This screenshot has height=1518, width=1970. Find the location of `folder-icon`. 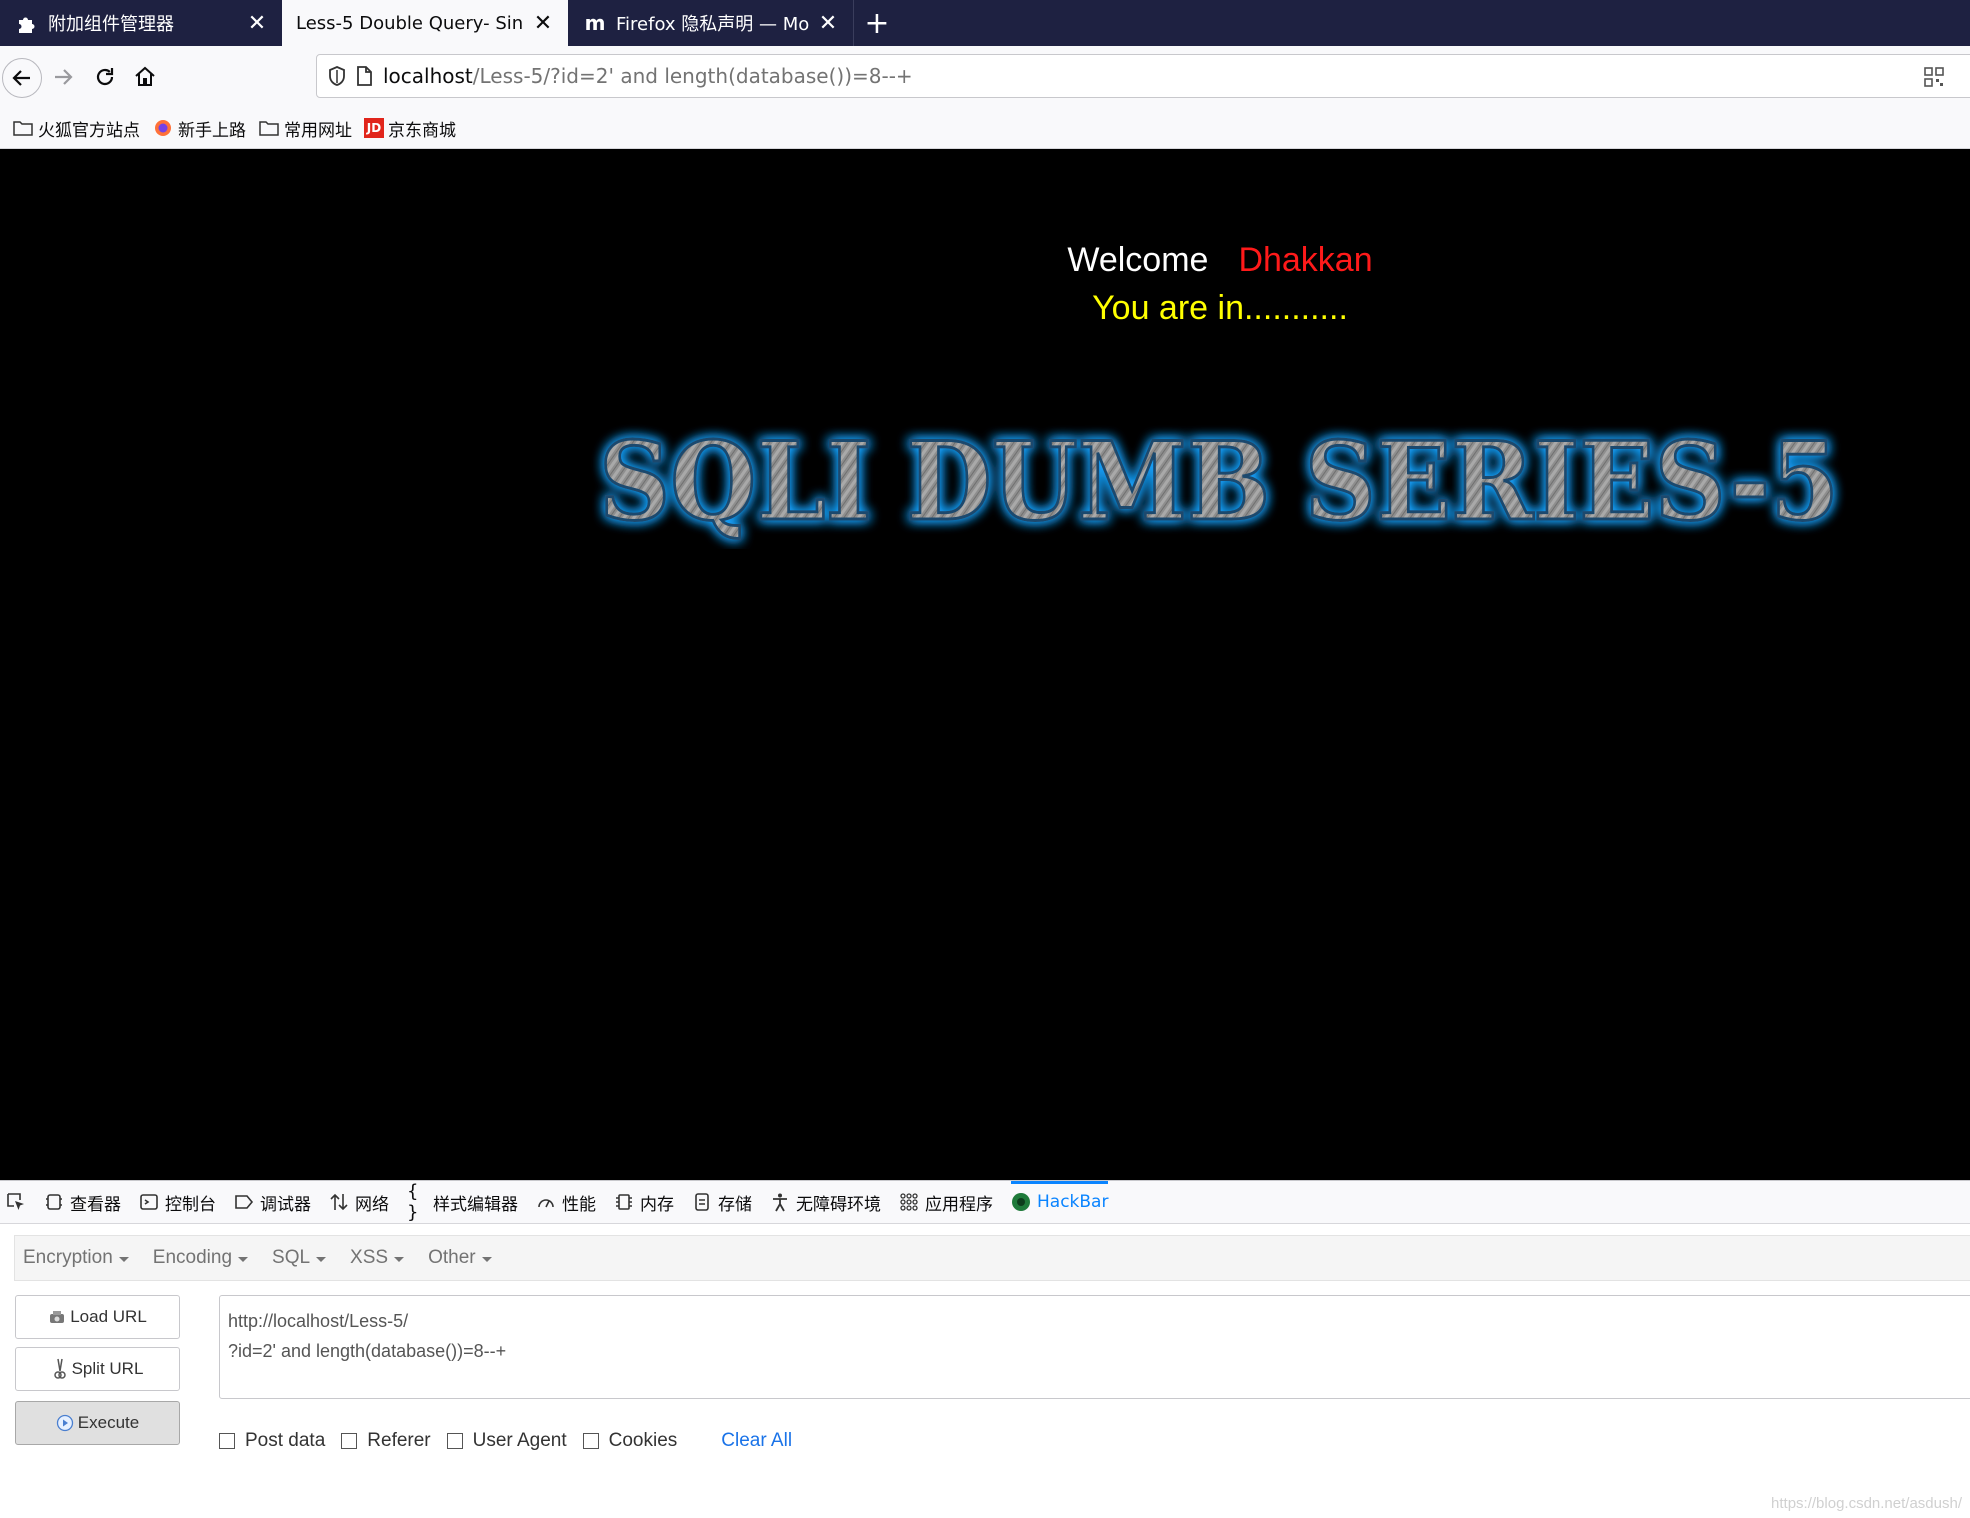

folder-icon is located at coordinates (23, 128).